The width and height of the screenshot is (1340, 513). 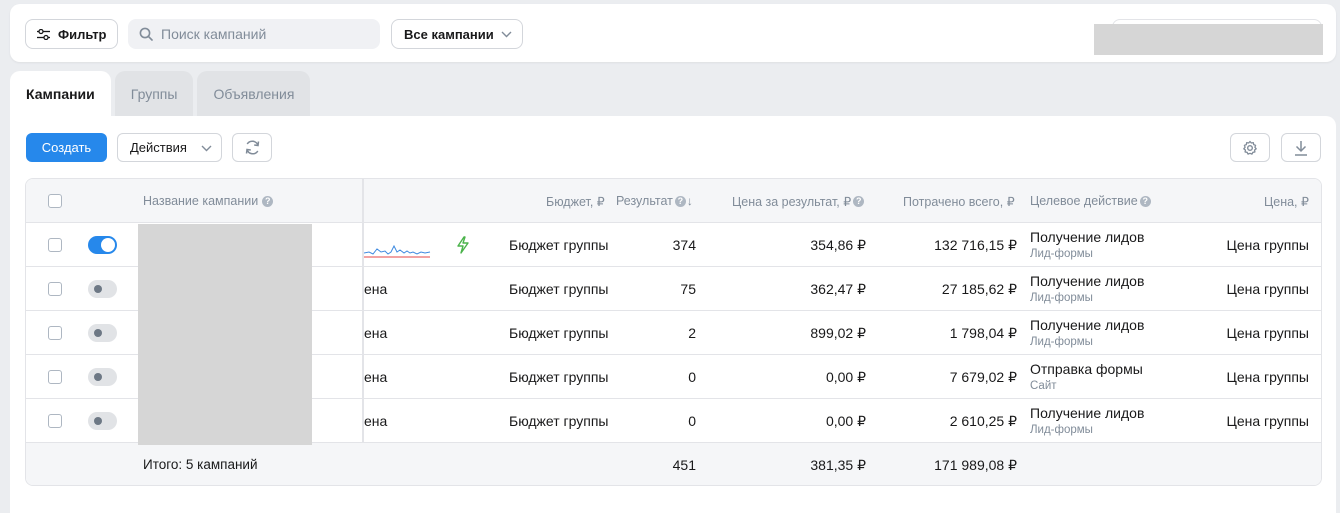 I want to click on col-cost-label: Цена за результат, ₽, so click(x=792, y=202).